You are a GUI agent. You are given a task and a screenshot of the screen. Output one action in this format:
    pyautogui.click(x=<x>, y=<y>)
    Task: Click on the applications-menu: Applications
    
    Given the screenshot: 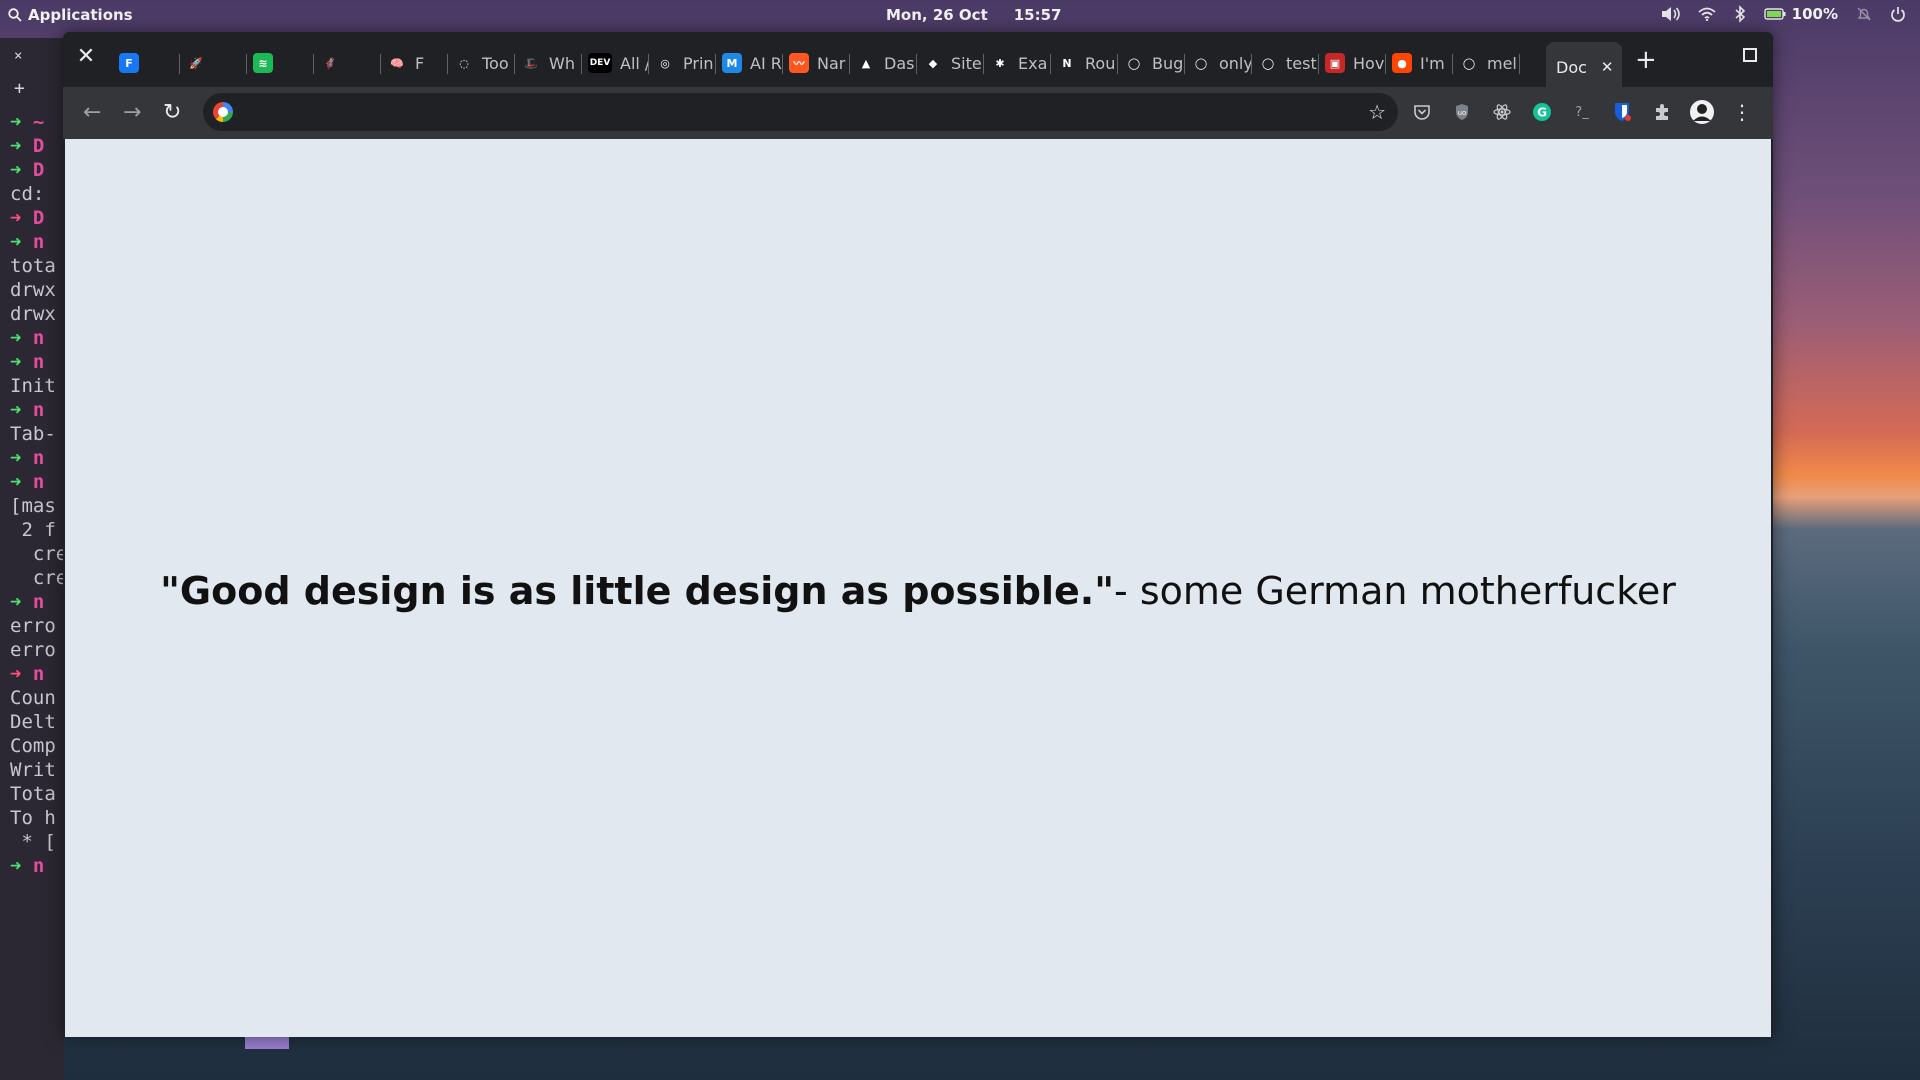 What is the action you would take?
    pyautogui.click(x=70, y=15)
    